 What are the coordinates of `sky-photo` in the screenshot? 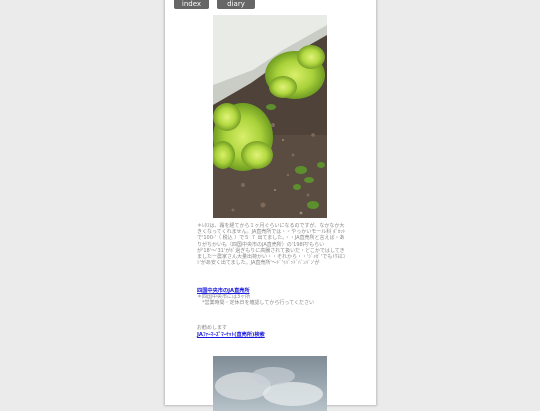 It's located at (270, 383).